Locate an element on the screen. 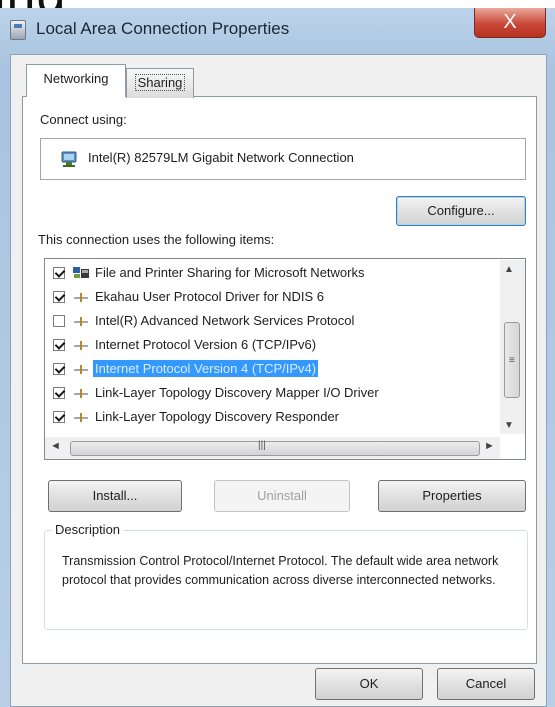 The height and width of the screenshot is (707, 555). window-title: Local Area Connection Properties is located at coordinates (163, 28).